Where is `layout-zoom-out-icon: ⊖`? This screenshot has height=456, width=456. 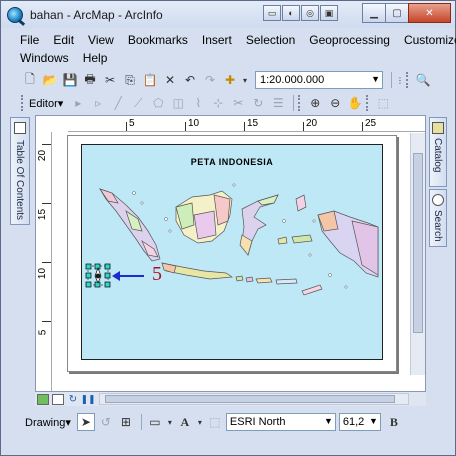
layout-zoom-out-icon: ⊖ is located at coordinates (335, 103).